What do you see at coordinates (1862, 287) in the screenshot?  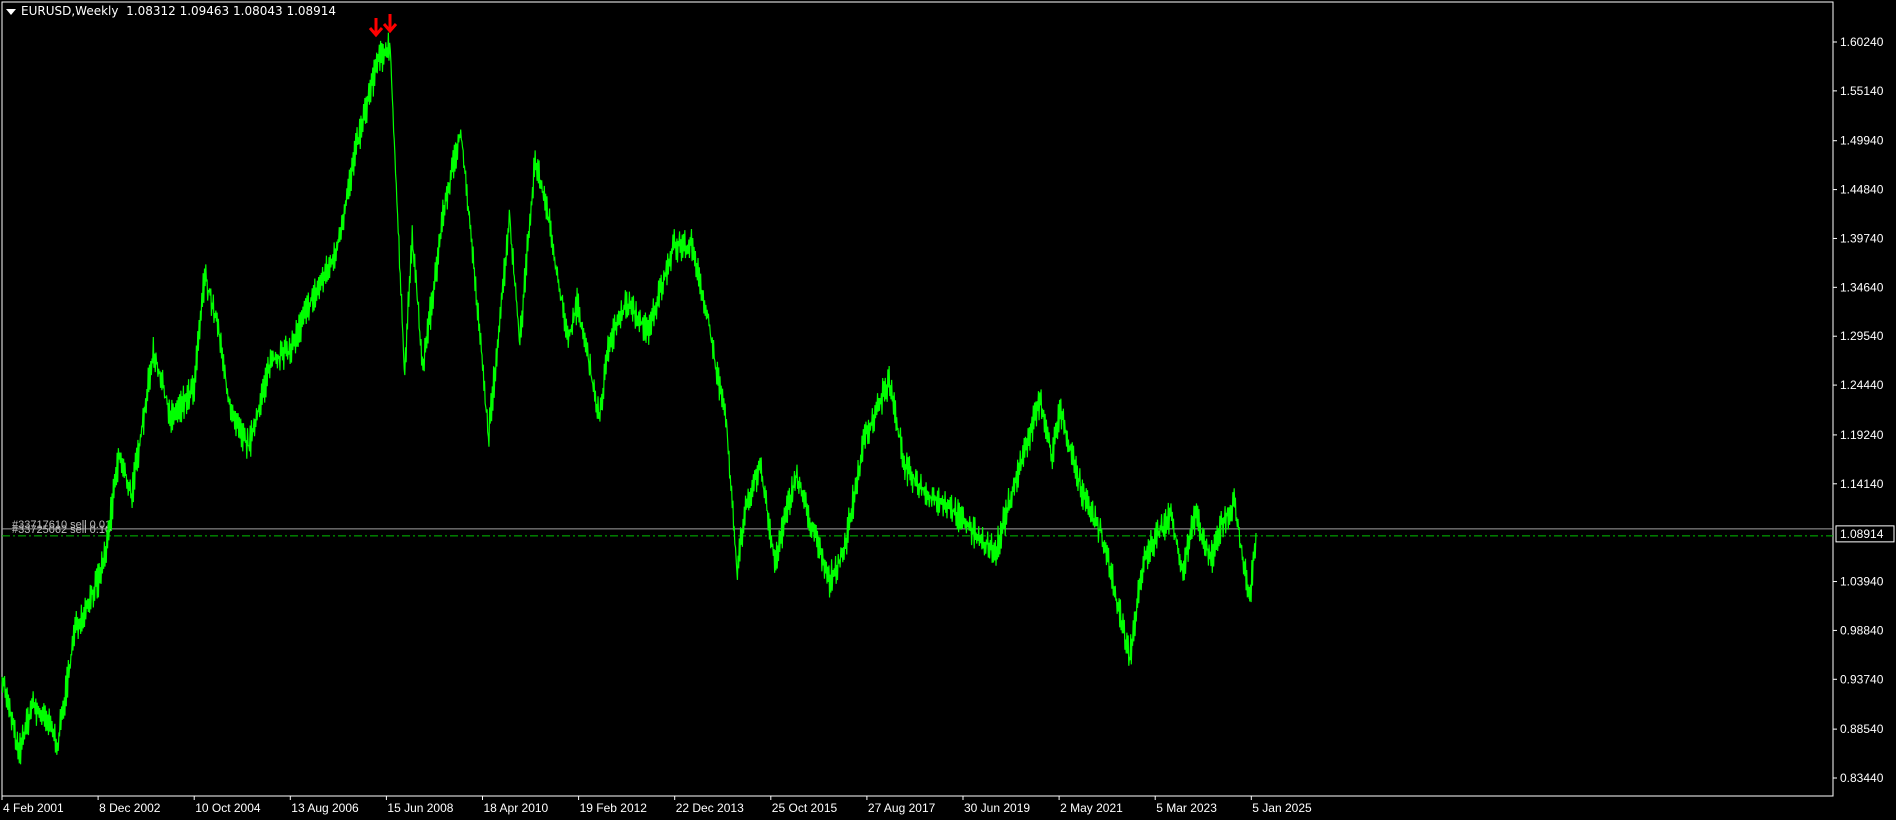 I see `price-tick-label: 1.34640` at bounding box center [1862, 287].